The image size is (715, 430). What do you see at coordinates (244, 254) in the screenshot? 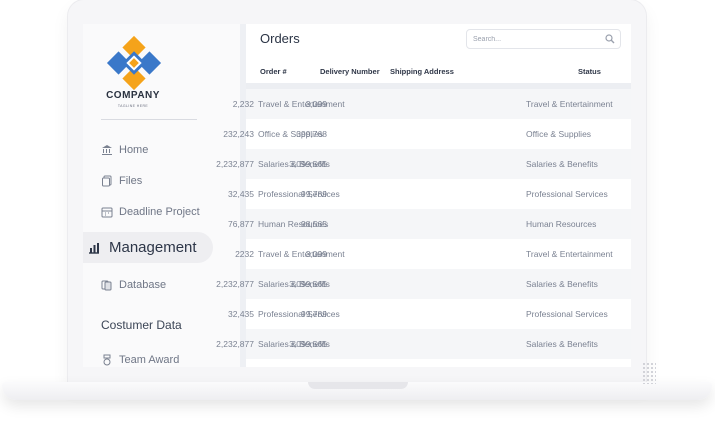
I see `table-cell: 2232` at bounding box center [244, 254].